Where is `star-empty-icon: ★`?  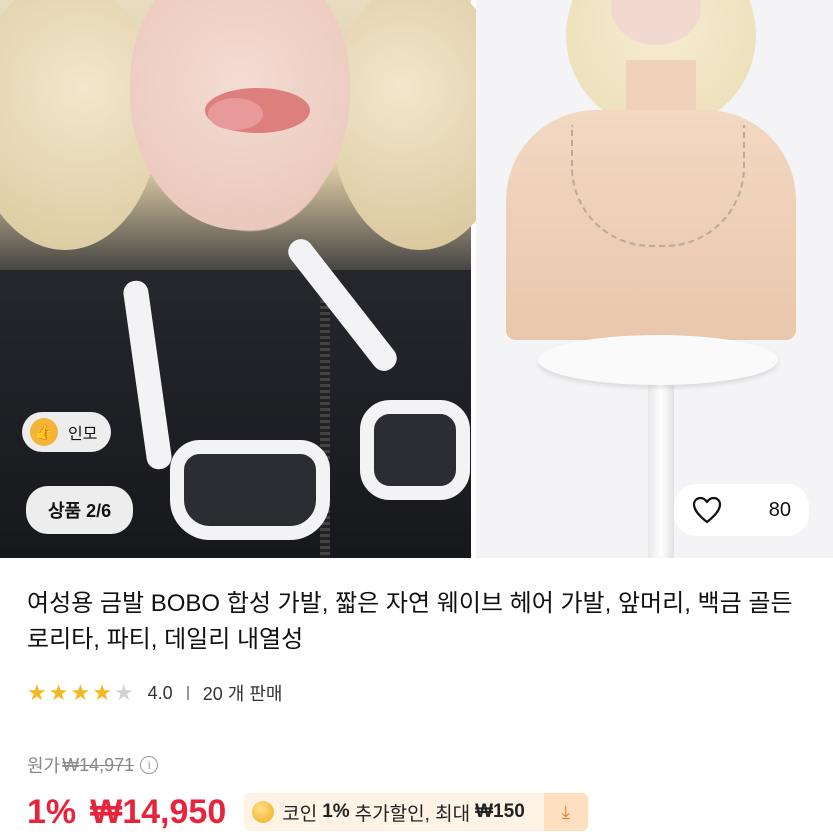
star-empty-icon: ★ is located at coordinates (123, 692).